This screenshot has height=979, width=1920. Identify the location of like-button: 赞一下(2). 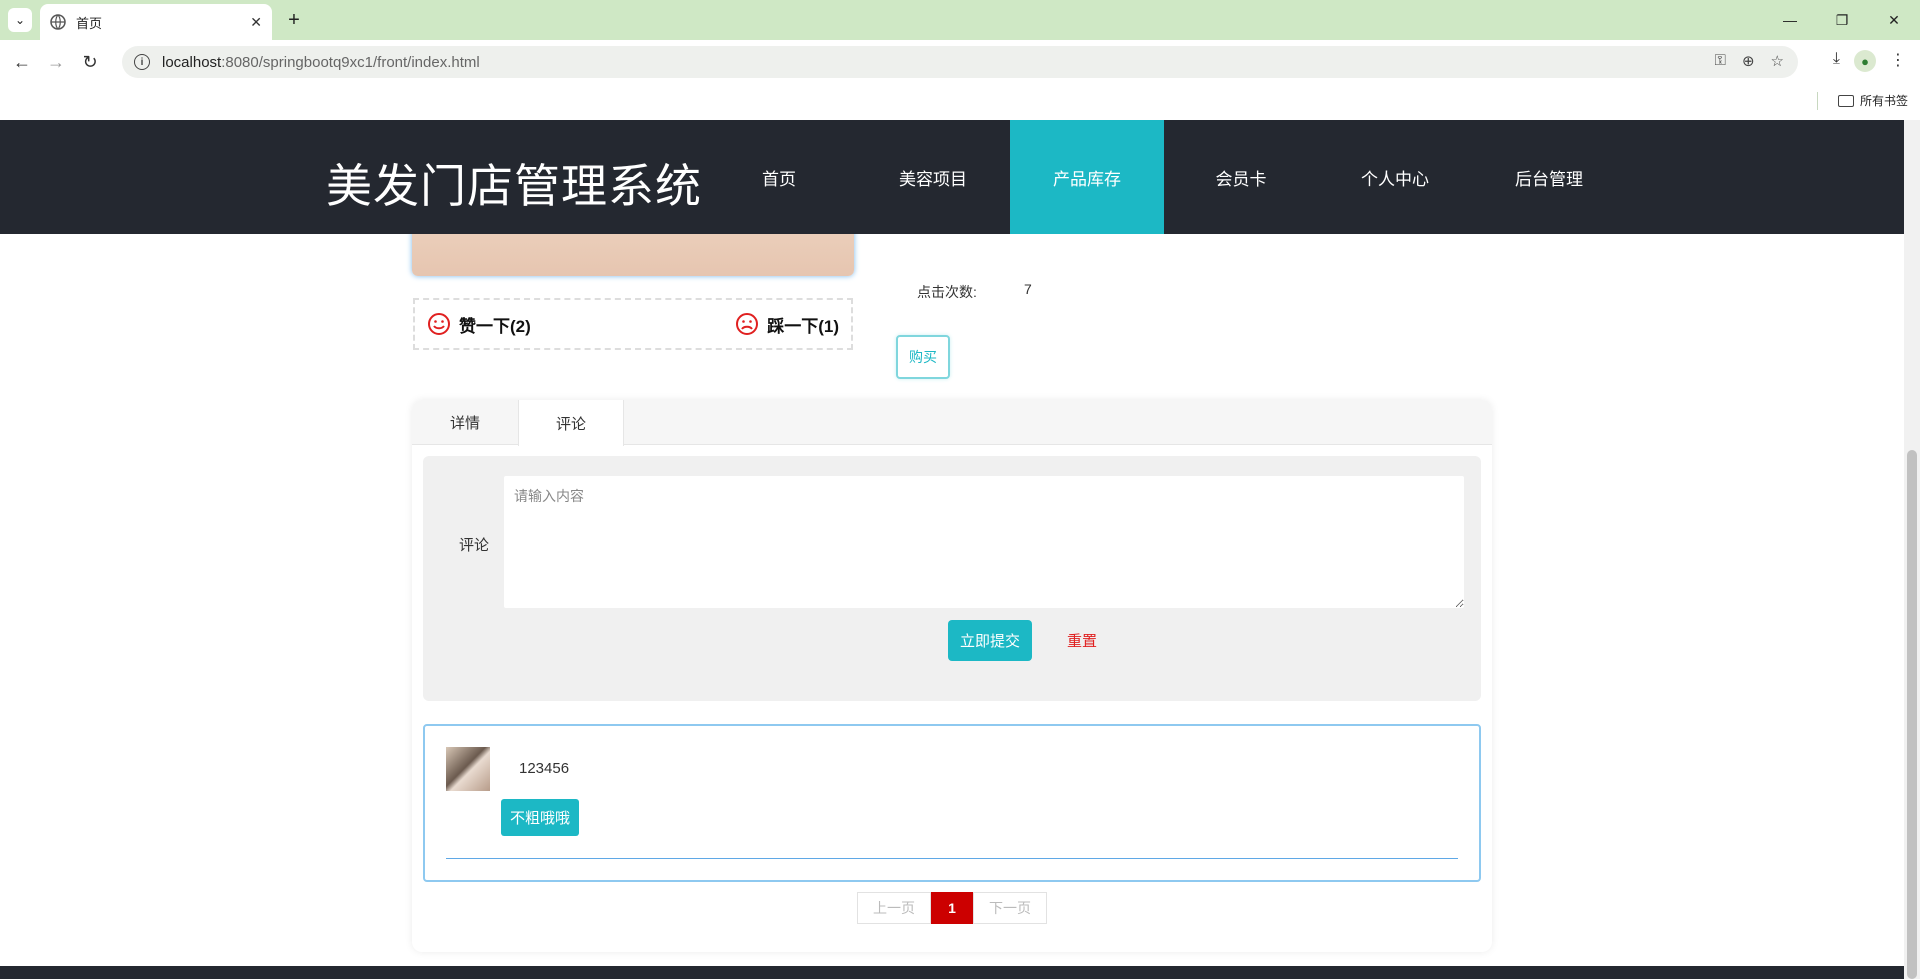
(479, 324).